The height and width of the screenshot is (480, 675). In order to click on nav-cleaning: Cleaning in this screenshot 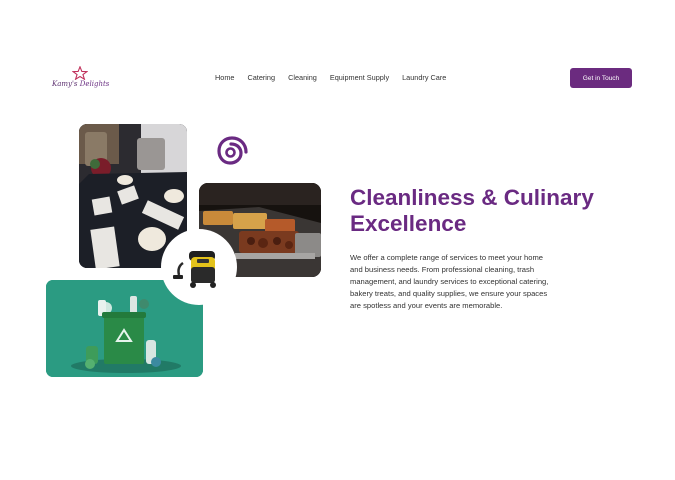, I will do `click(302, 77)`.